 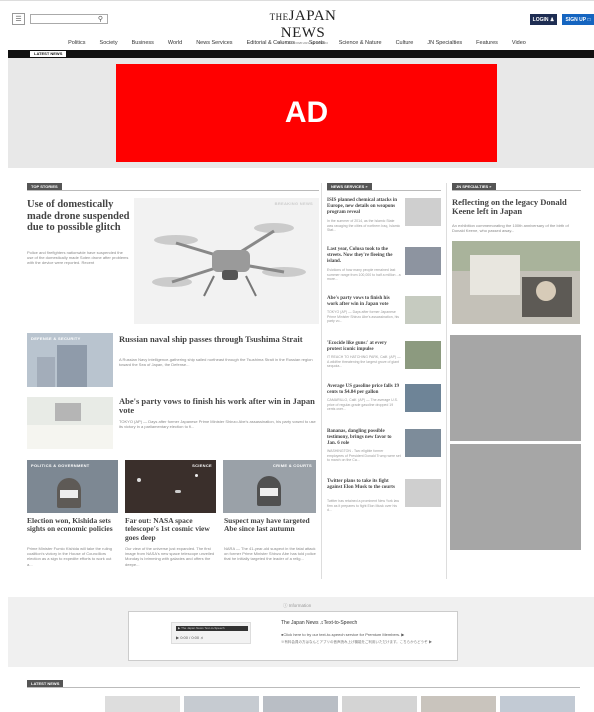 What do you see at coordinates (516, 282) in the screenshot?
I see `keene-photo` at bounding box center [516, 282].